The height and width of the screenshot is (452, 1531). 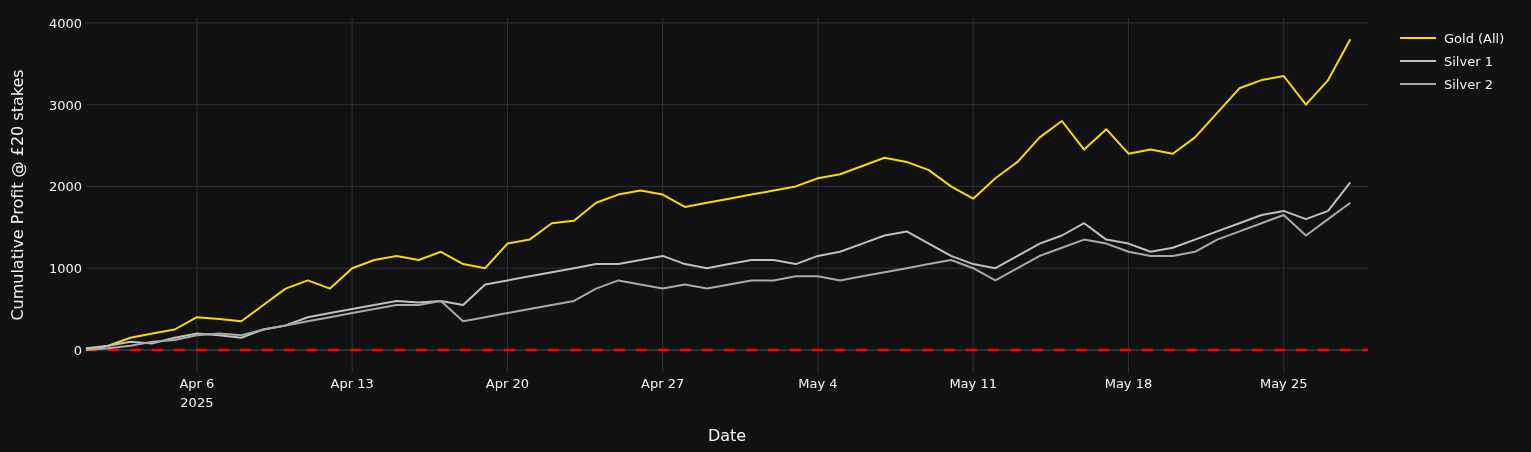 What do you see at coordinates (1468, 61) in the screenshot?
I see `legend-label: Silver 1` at bounding box center [1468, 61].